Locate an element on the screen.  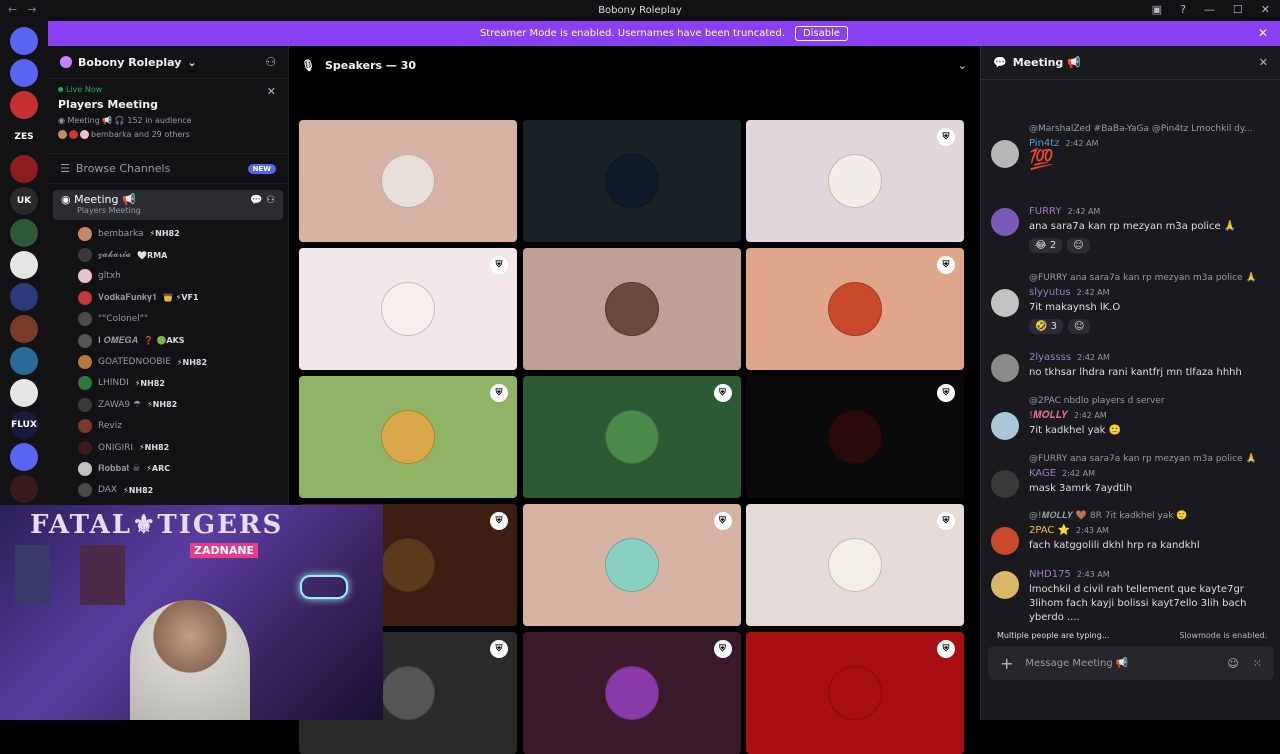
voice-user: bembarka ⚡NH82 is located at coordinates (183, 233).